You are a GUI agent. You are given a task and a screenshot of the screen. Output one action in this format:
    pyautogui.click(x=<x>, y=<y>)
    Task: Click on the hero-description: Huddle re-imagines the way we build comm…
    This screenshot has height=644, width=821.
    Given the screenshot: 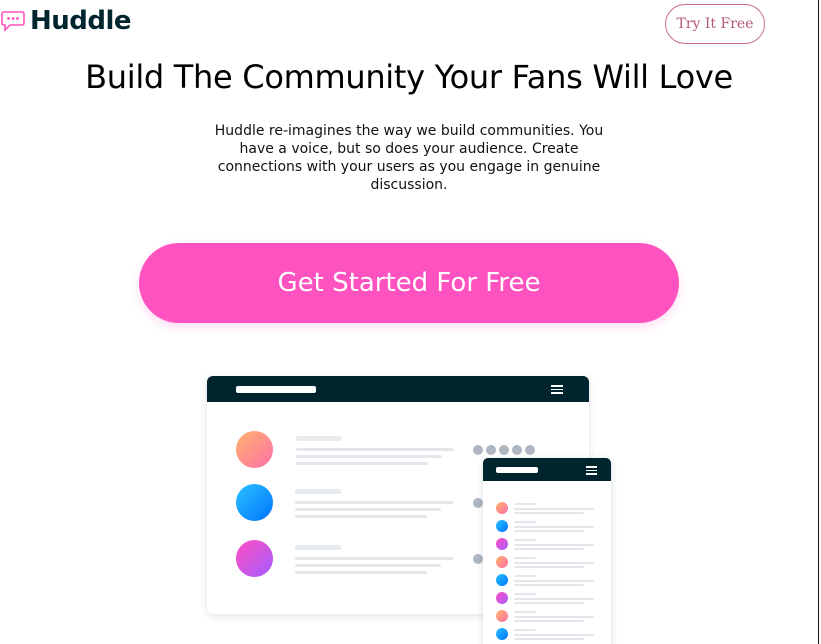 What is the action you would take?
    pyautogui.click(x=409, y=158)
    